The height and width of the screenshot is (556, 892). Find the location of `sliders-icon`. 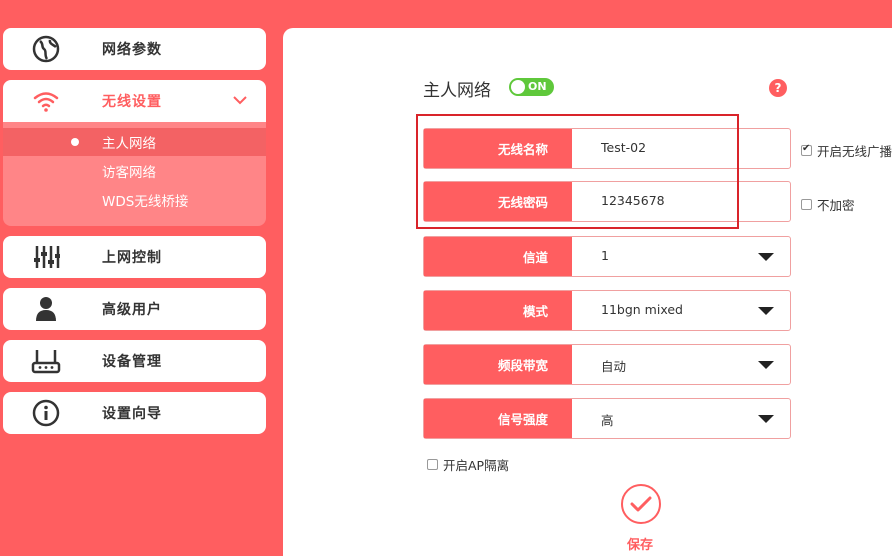

sliders-icon is located at coordinates (46, 257).